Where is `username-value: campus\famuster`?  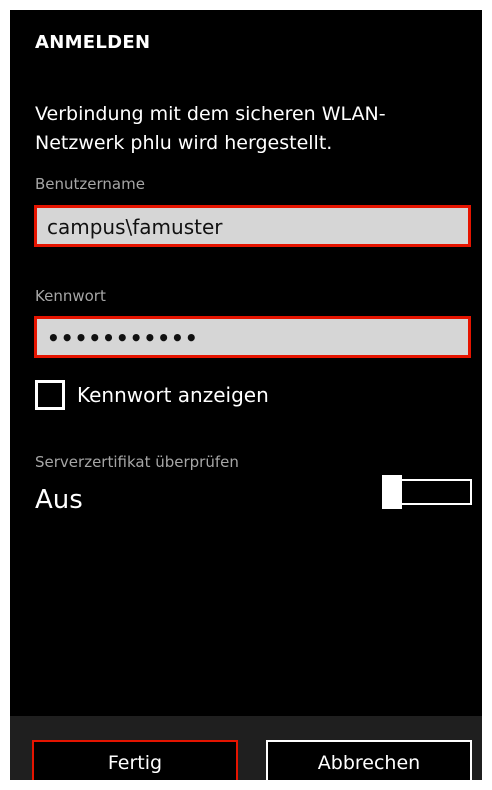
username-value: campus\famuster is located at coordinates (135, 227).